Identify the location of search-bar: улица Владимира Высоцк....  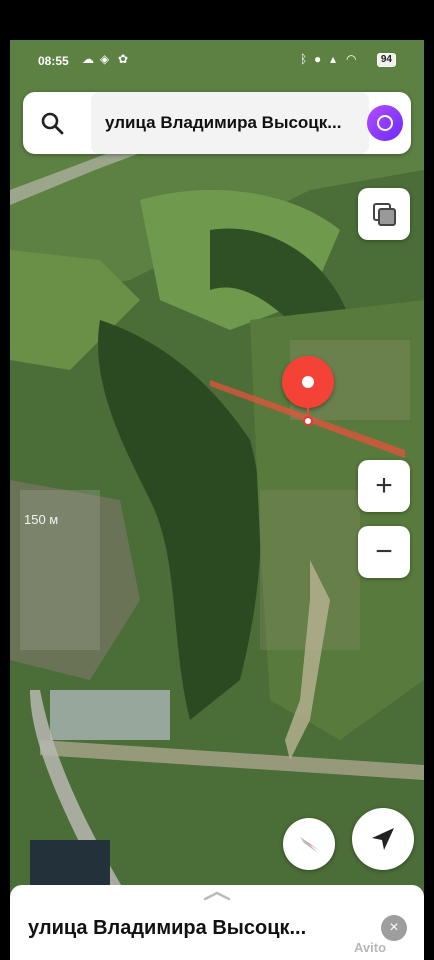
(217, 123).